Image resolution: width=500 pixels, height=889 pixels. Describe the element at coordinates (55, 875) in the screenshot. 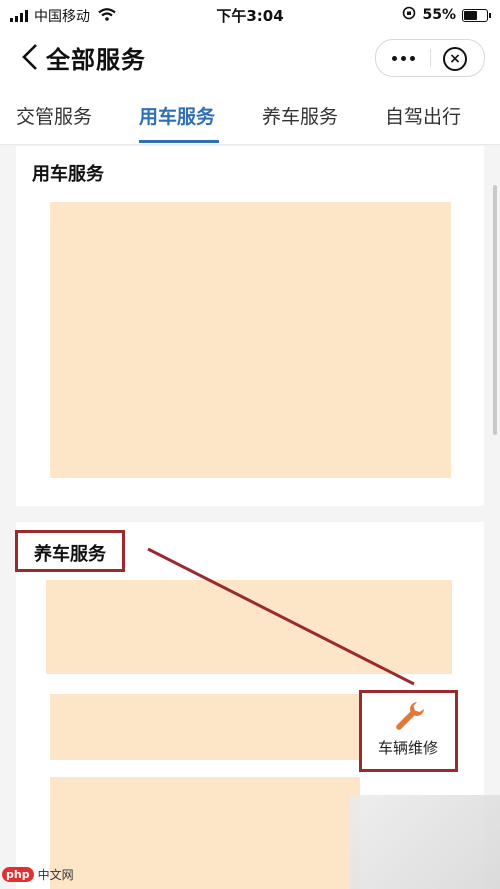

I see `watermark-text: 中文网` at that location.